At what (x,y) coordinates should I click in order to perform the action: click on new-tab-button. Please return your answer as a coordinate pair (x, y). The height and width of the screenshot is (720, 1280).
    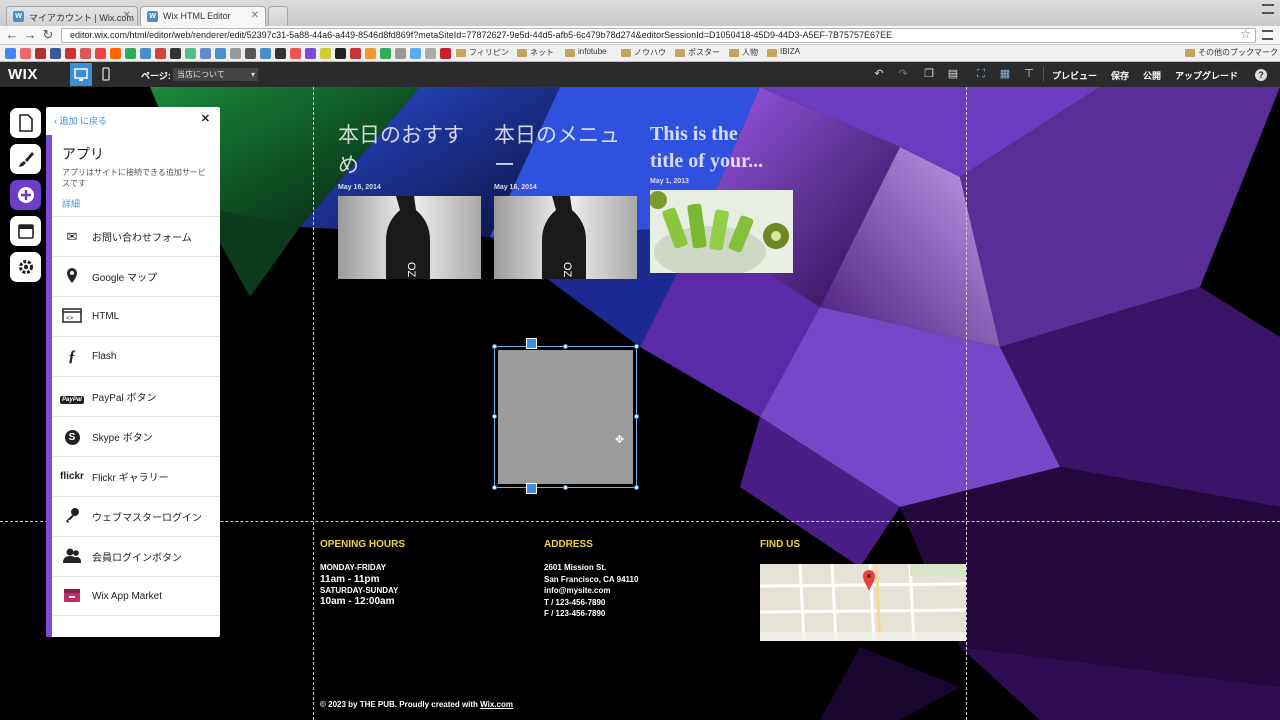
    Looking at the image, I should click on (278, 16).